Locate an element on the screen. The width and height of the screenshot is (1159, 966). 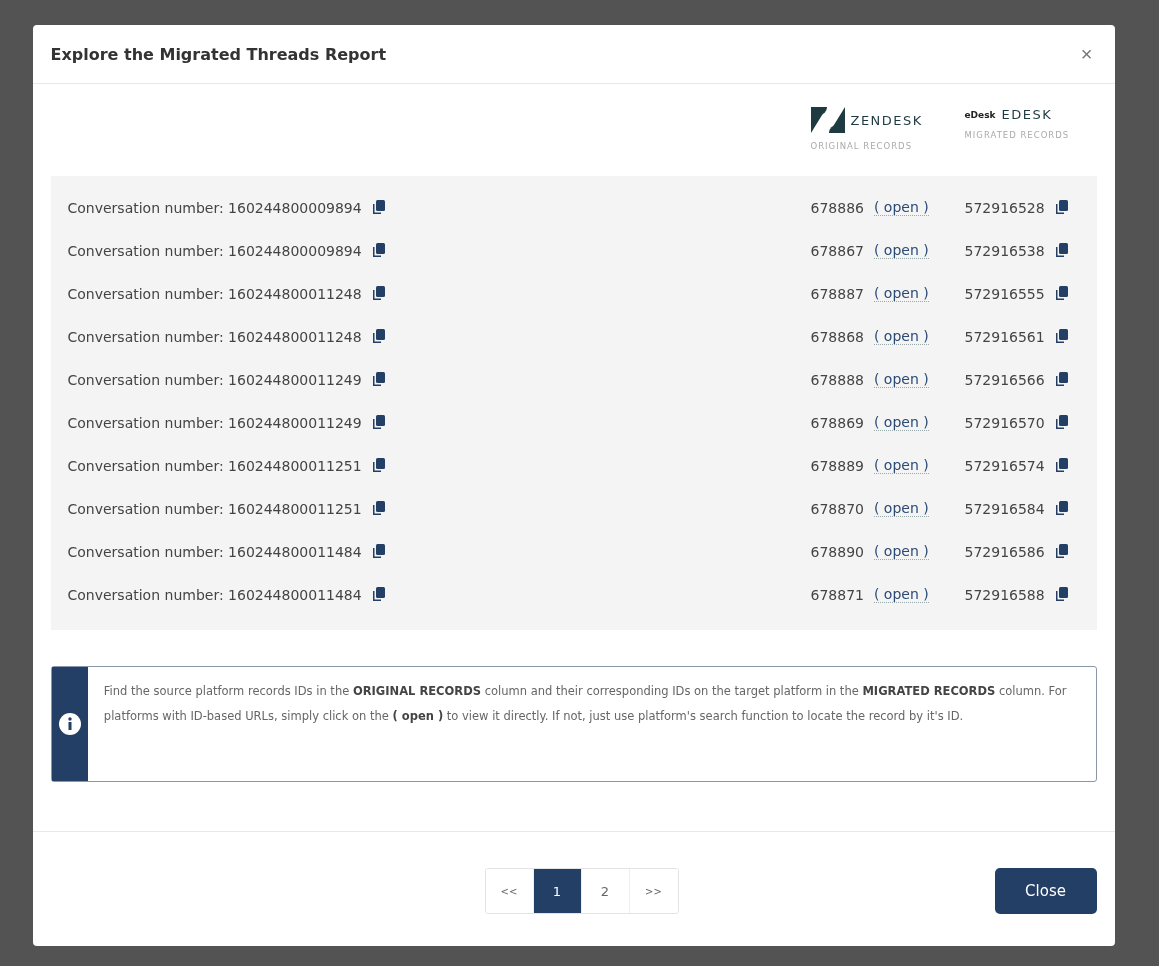
migrated-id: 572916538 is located at coordinates (1004, 250).